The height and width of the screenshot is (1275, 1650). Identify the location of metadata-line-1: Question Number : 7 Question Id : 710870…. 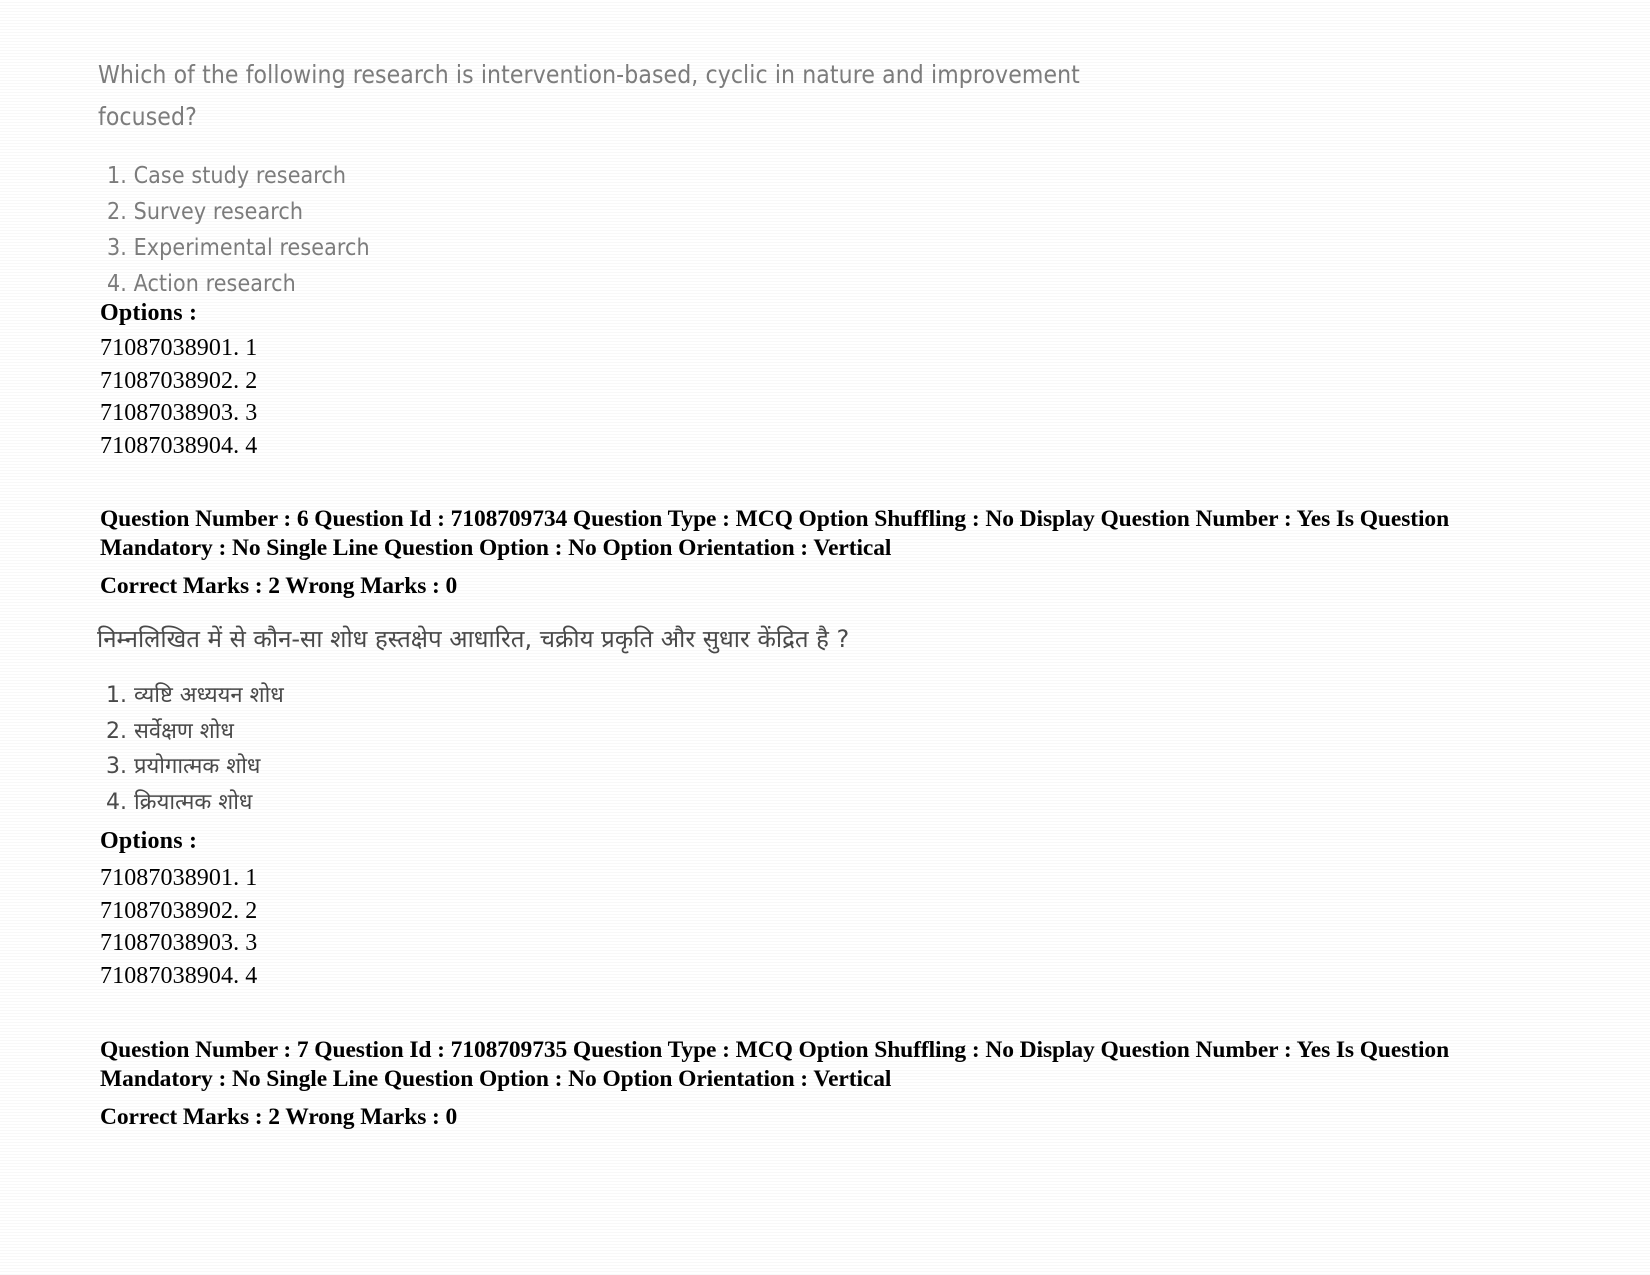
(775, 1050).